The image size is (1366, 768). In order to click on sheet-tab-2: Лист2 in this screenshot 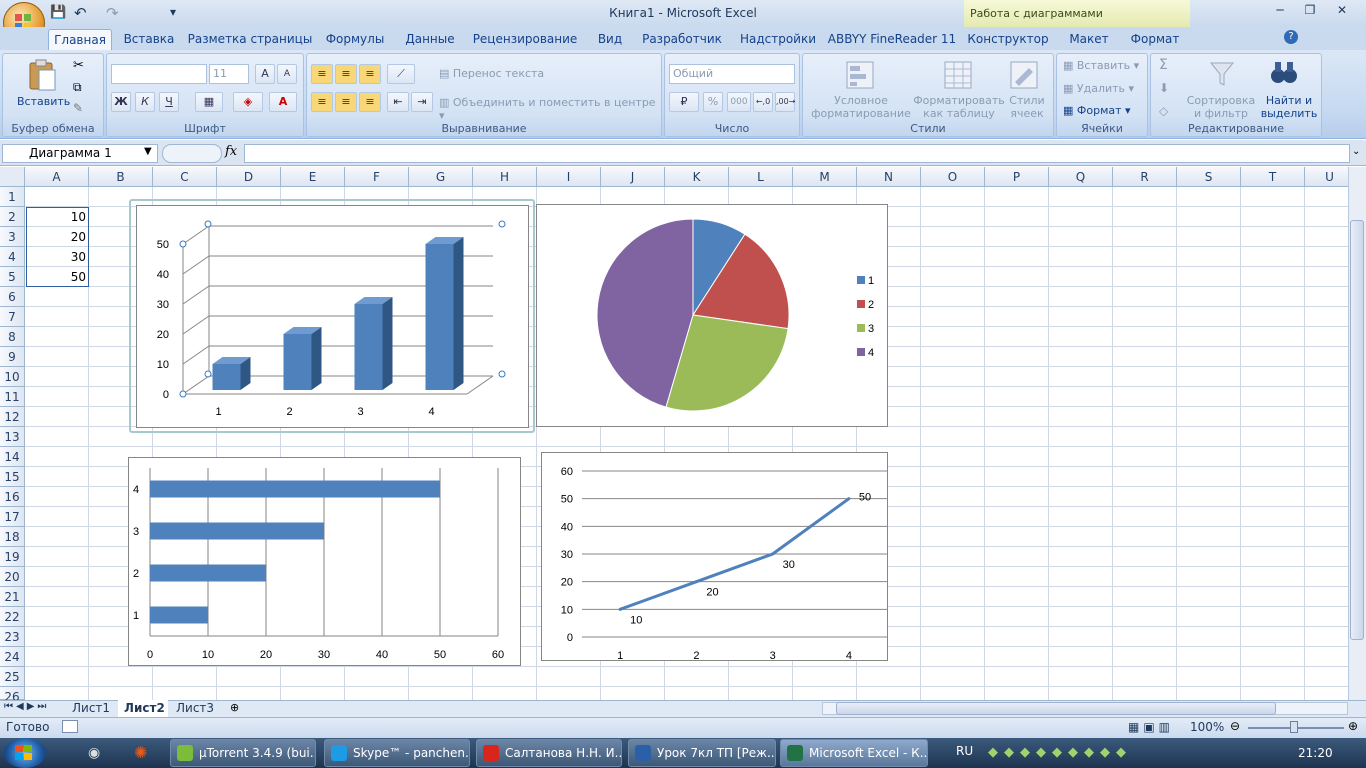, I will do `click(143, 708)`.